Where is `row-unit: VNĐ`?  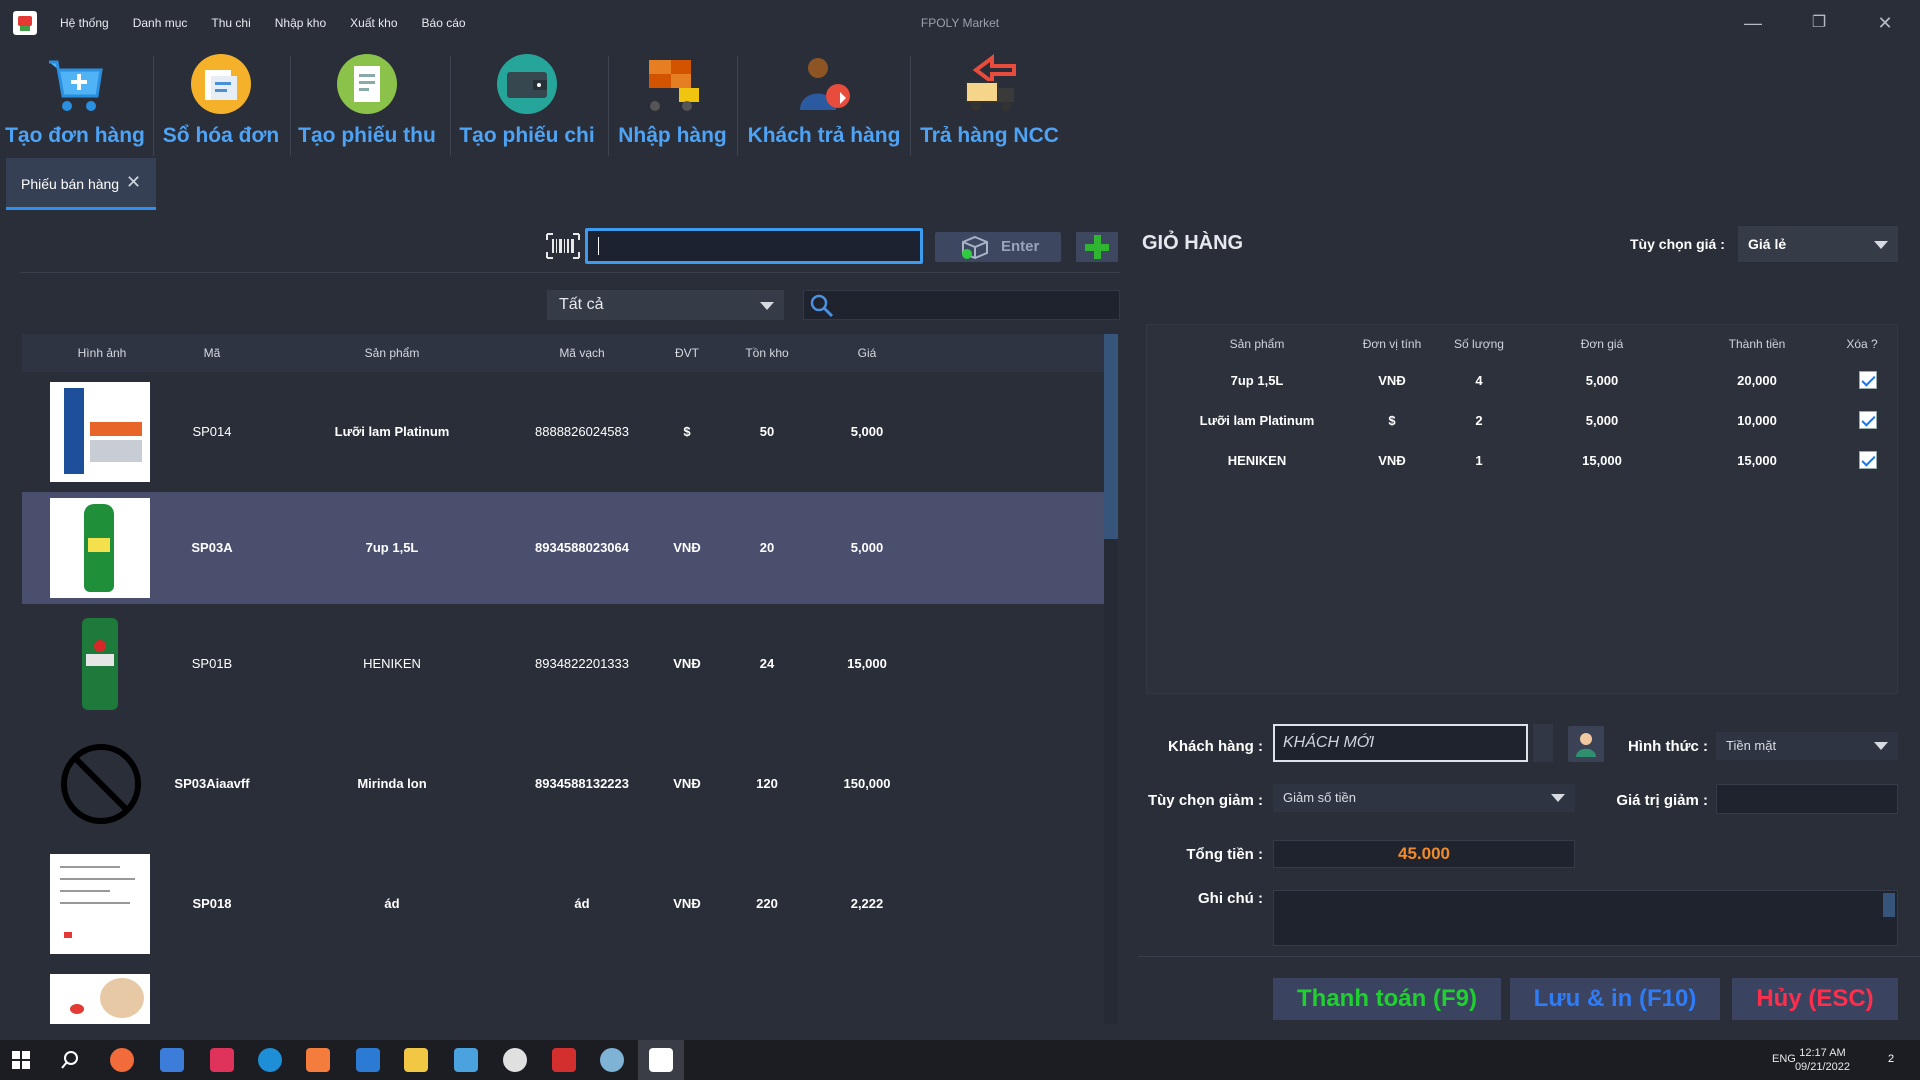
row-unit: VNĐ is located at coordinates (687, 547).